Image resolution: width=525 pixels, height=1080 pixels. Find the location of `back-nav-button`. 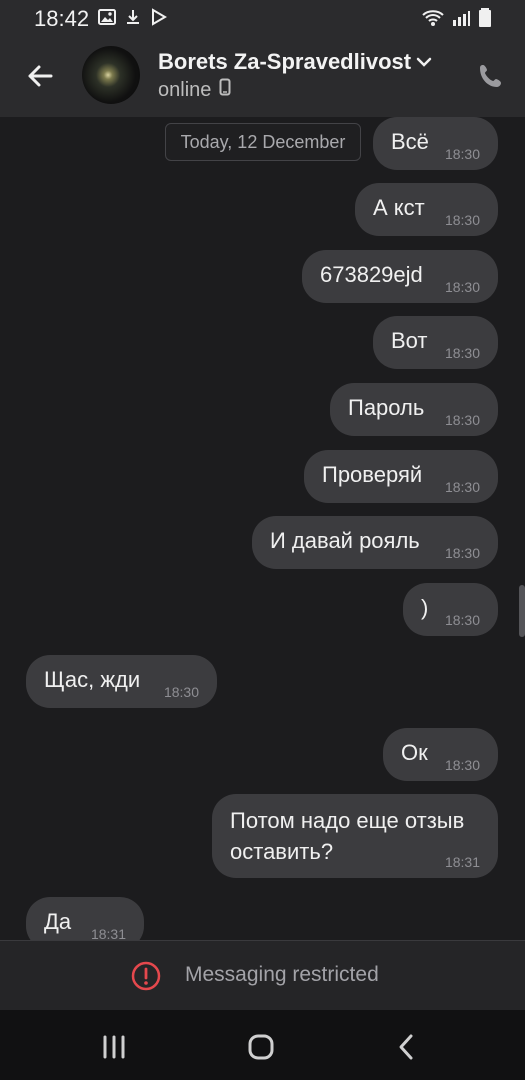

back-nav-button is located at coordinates (407, 1047).